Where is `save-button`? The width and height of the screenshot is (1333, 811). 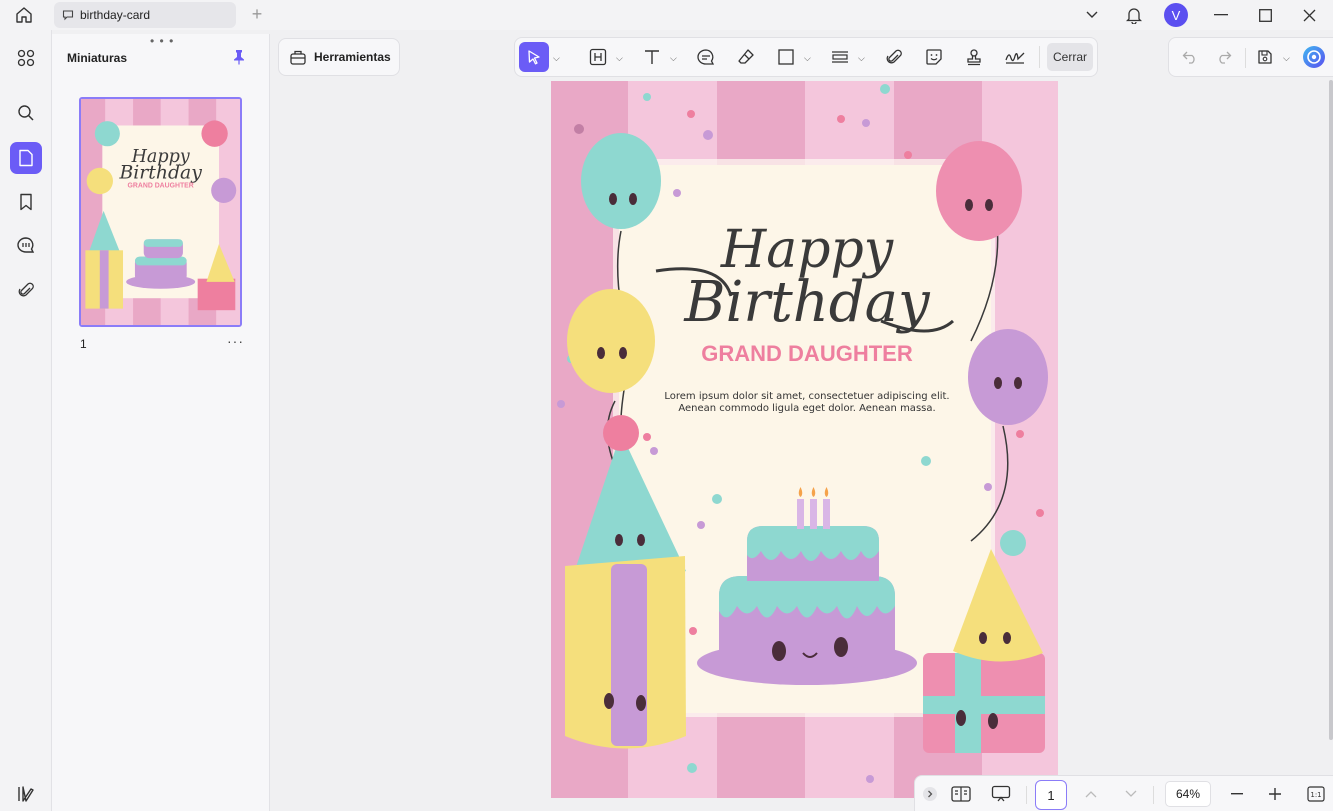 save-button is located at coordinates (1265, 57).